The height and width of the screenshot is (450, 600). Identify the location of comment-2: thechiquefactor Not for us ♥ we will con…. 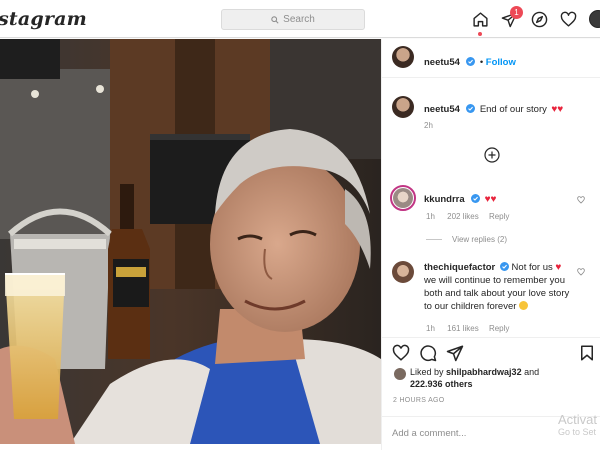
(508, 287).